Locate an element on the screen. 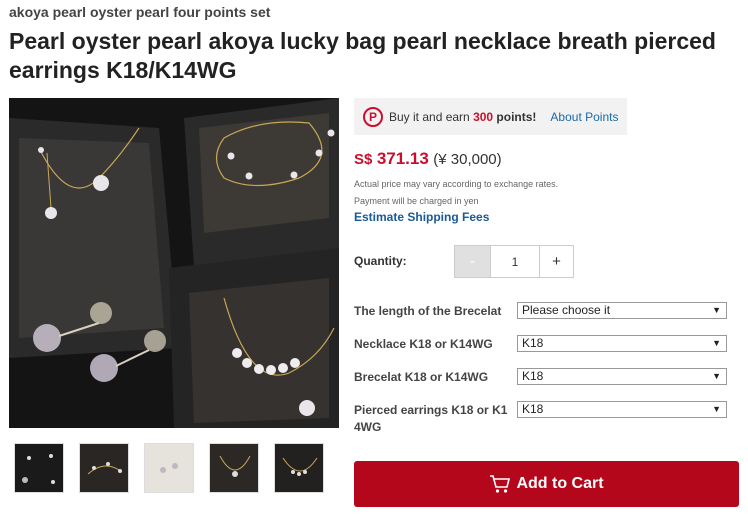 The height and width of the screenshot is (518, 748). points-text: Buy it and earn 300 points! is located at coordinates (463, 116).